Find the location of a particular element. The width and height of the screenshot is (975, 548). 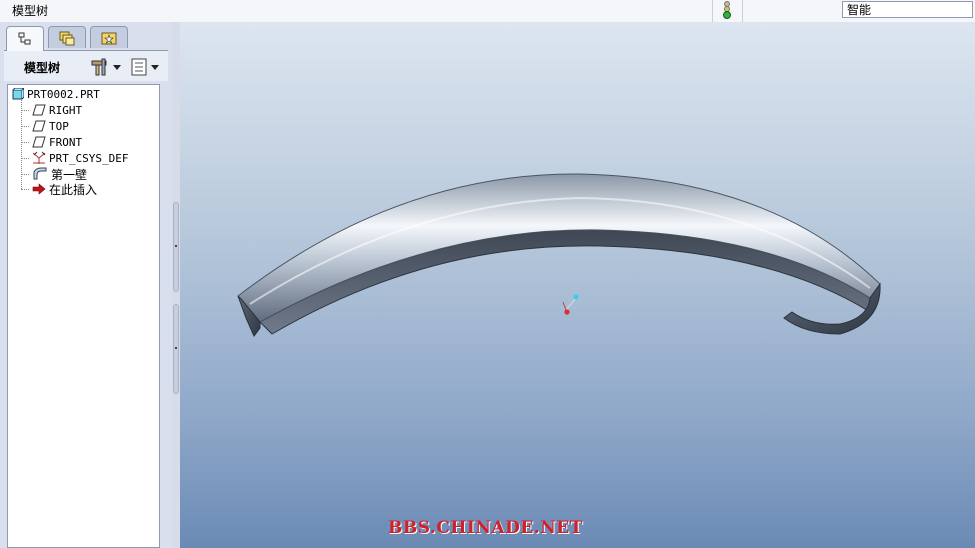

part-icon is located at coordinates (18, 94).